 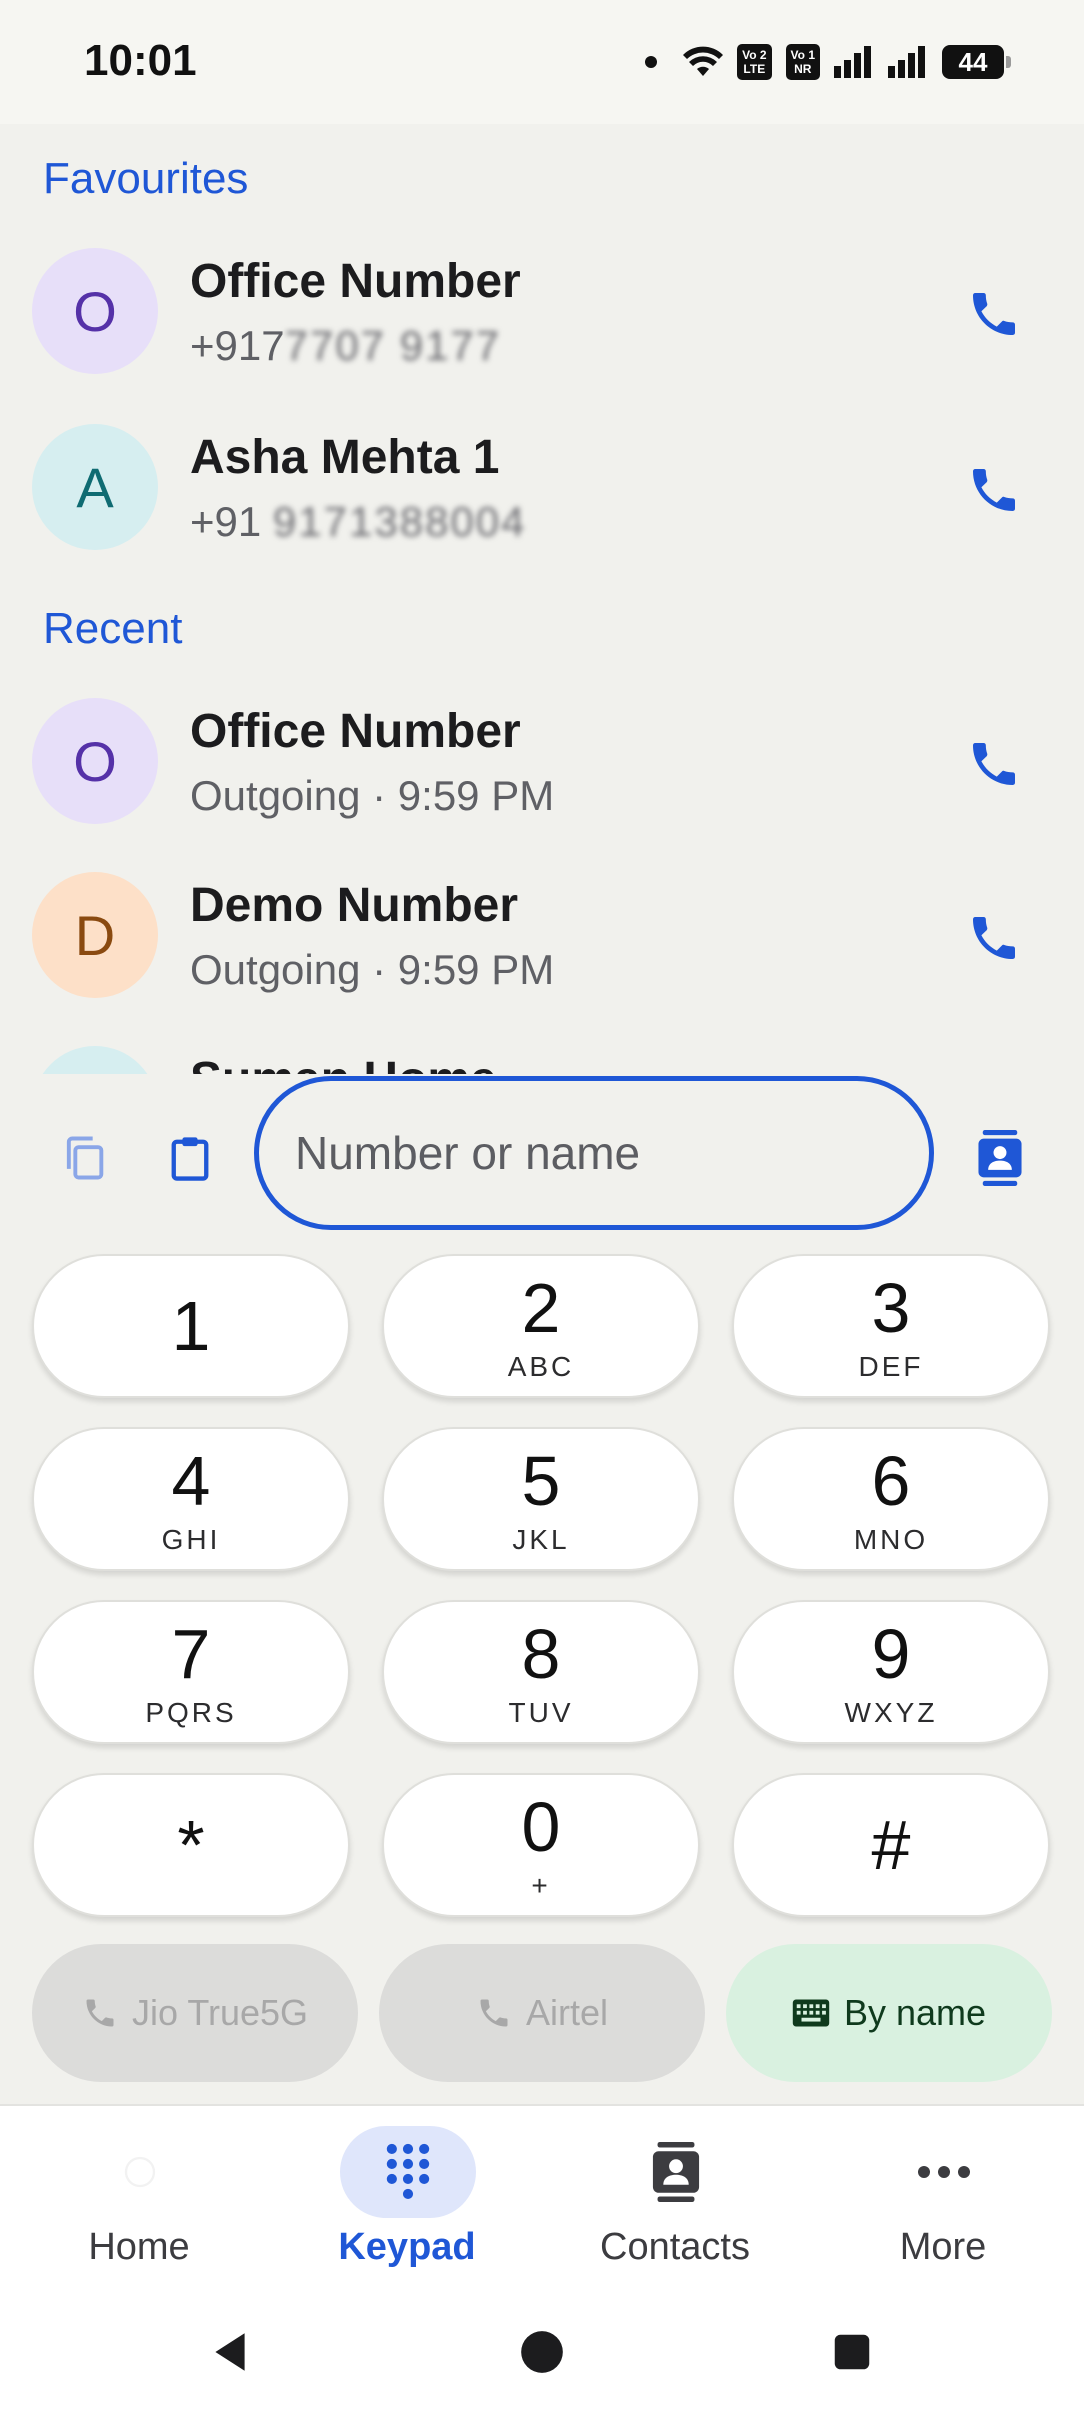 I want to click on copy-button, so click(x=84, y=1158).